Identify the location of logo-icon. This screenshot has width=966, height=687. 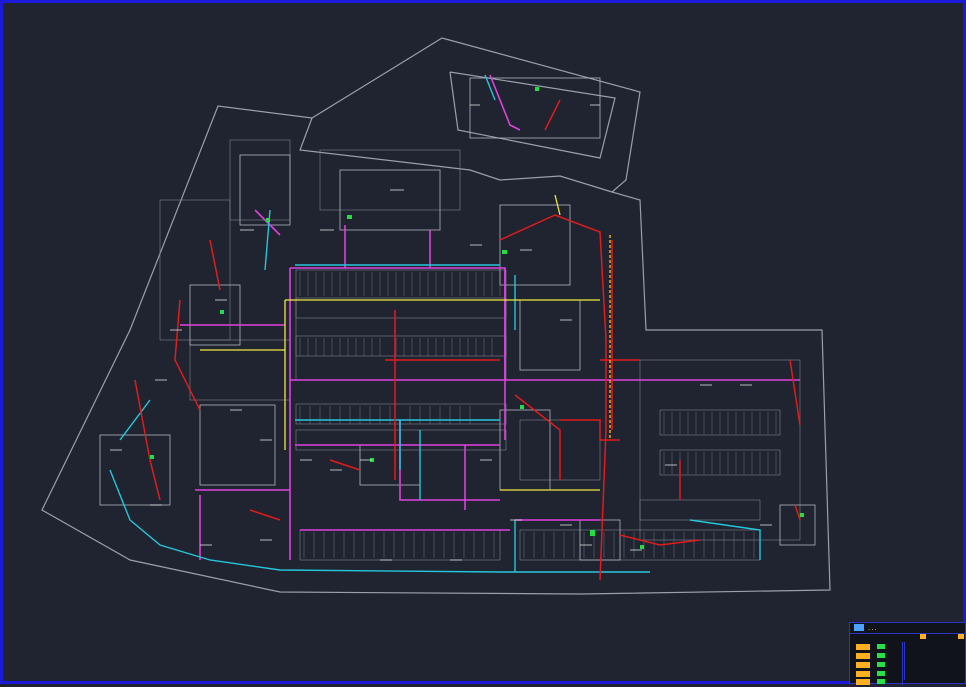
(859, 627).